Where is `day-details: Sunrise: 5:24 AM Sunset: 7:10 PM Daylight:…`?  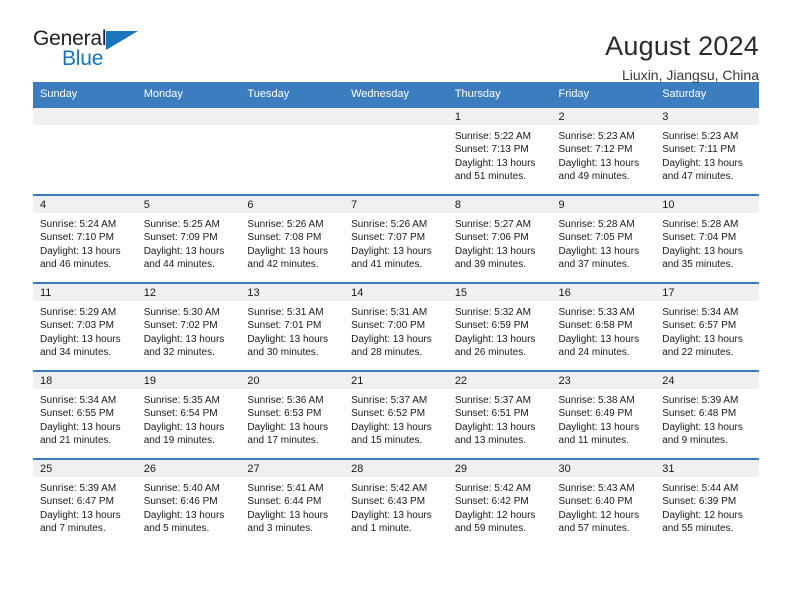
day-details: Sunrise: 5:24 AM Sunset: 7:10 PM Daylight:… is located at coordinates (85, 242).